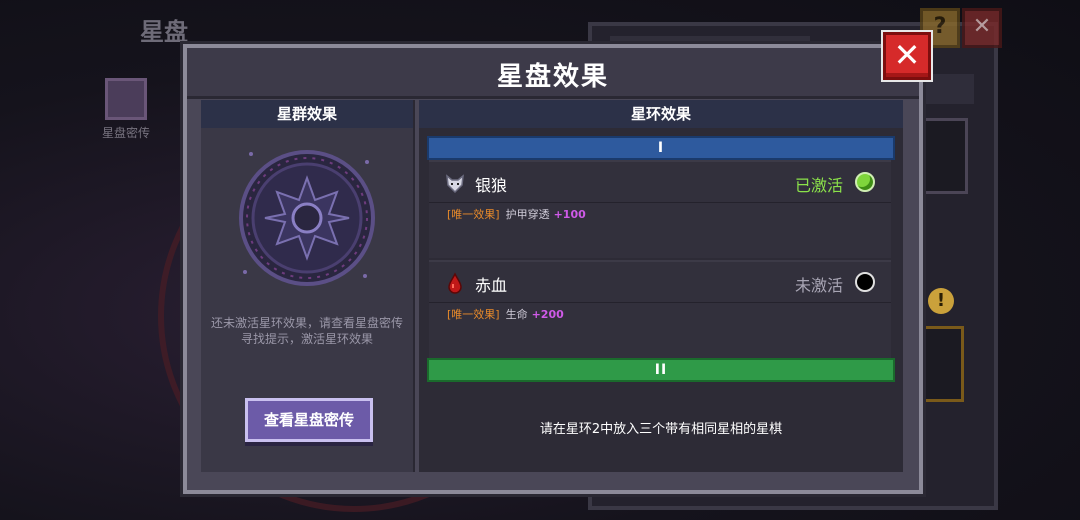  I want to click on effect-row-red-blood: 赤血 未激活 [唯一效果] 生命 +200, so click(660, 309).